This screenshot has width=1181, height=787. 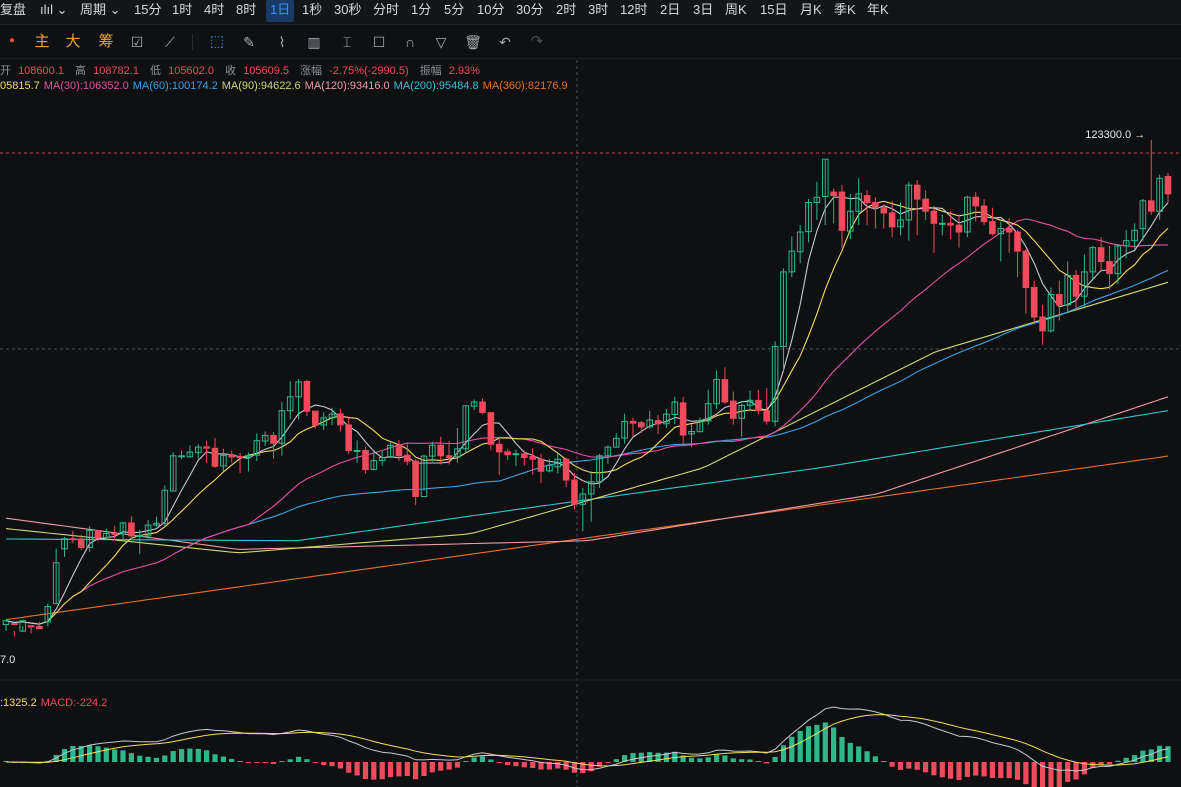 I want to click on big-order-button: 大, so click(x=73, y=42).